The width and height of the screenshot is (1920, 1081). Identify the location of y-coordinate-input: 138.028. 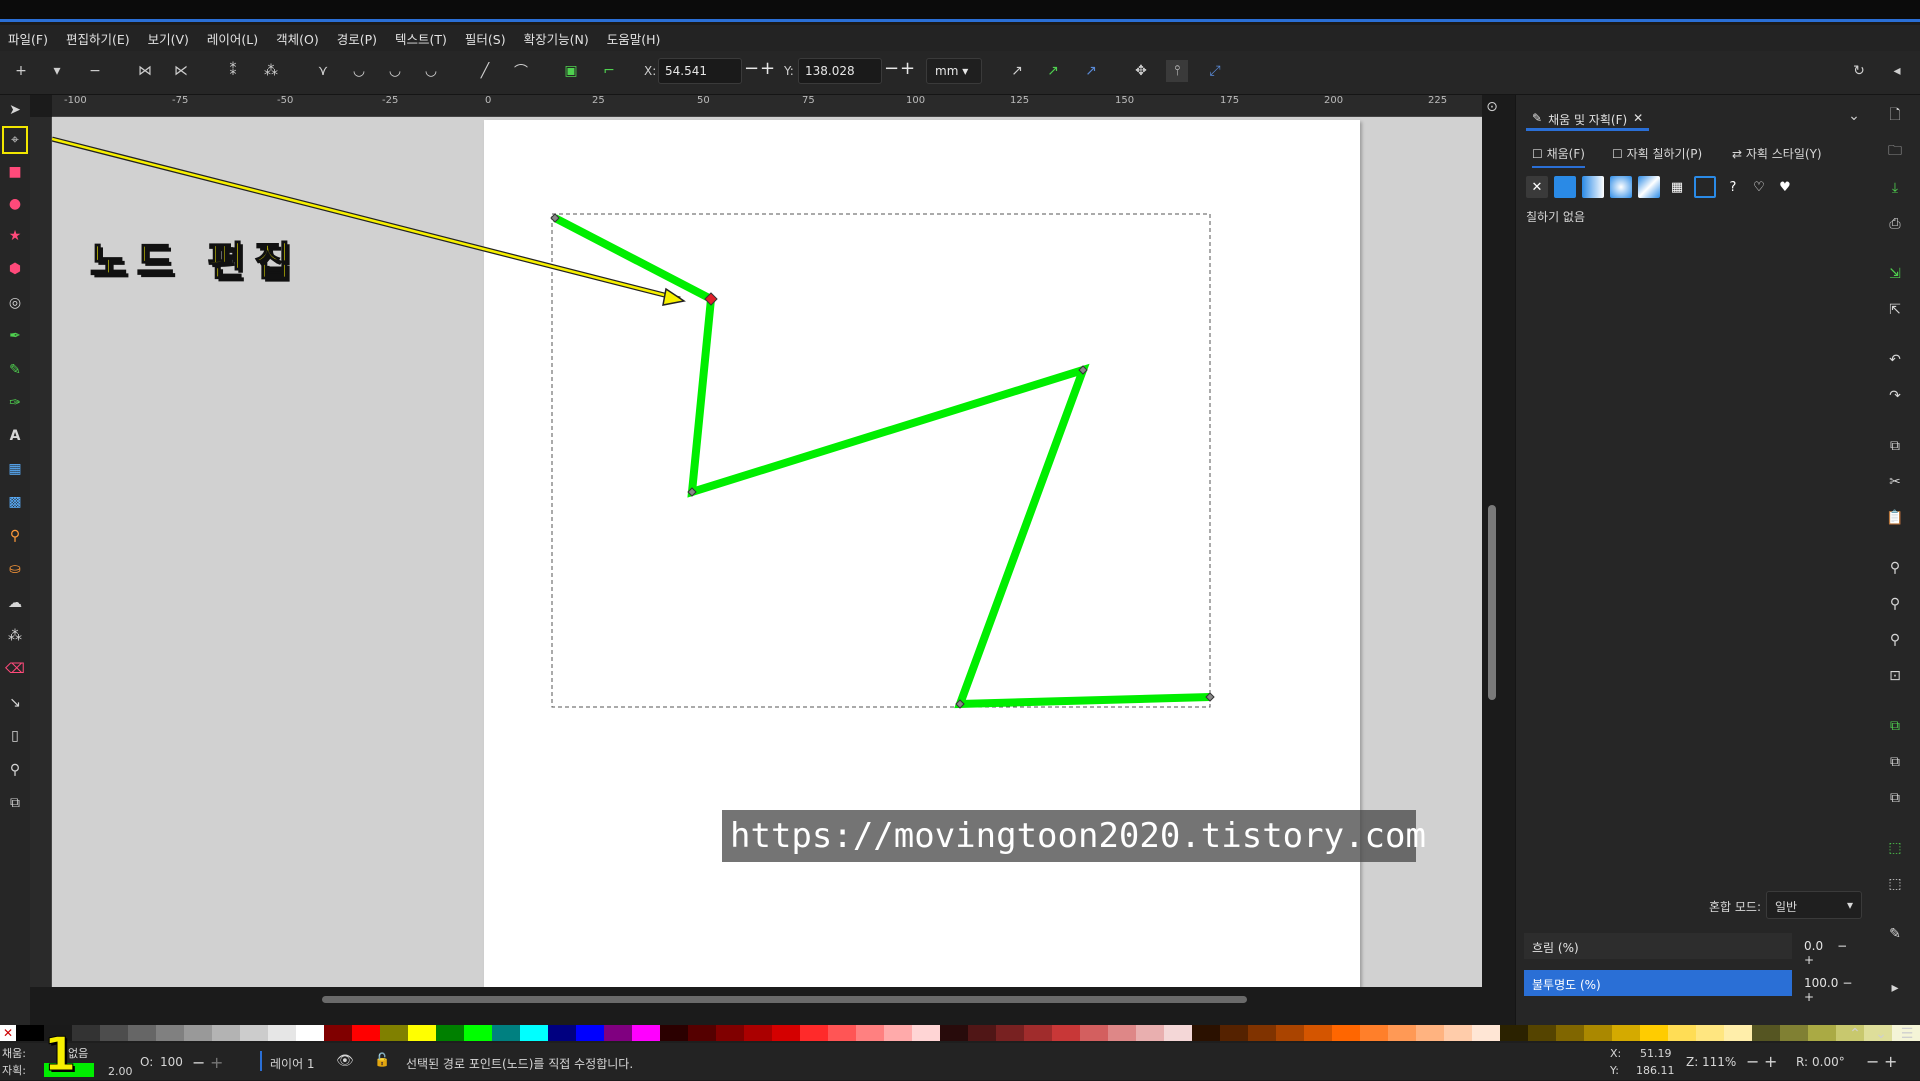
(840, 71).